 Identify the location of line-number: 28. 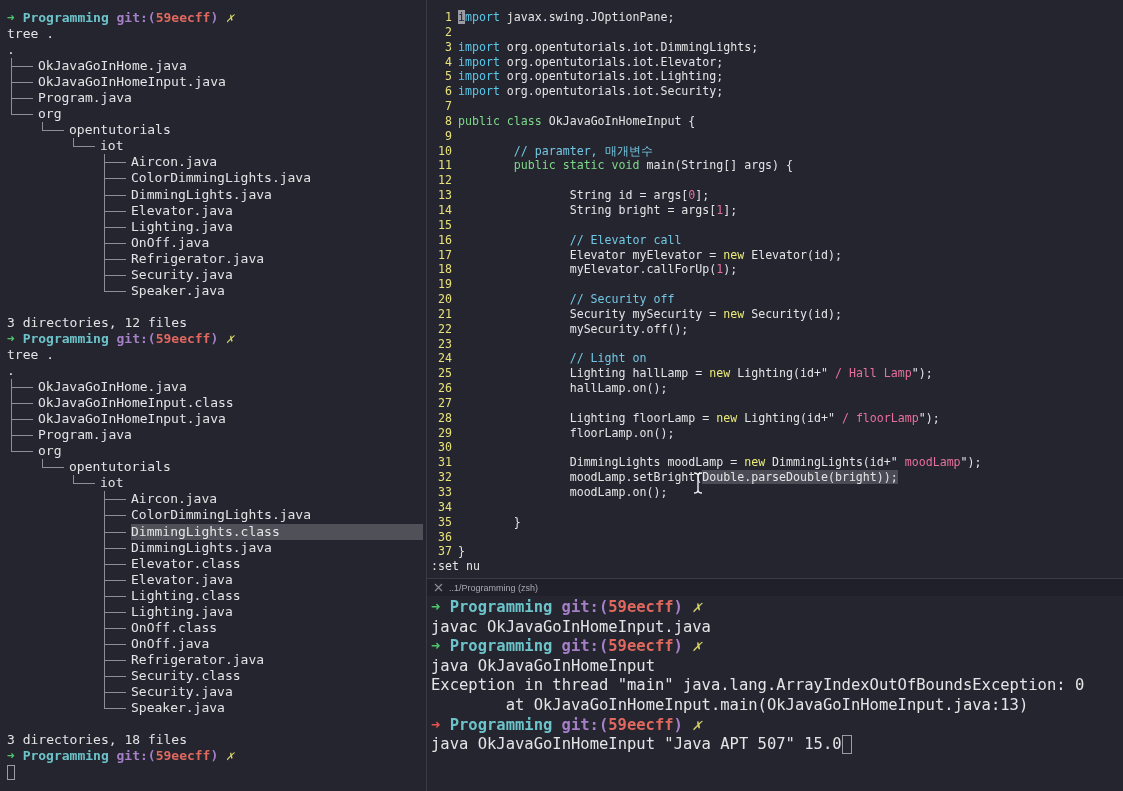
(444, 418).